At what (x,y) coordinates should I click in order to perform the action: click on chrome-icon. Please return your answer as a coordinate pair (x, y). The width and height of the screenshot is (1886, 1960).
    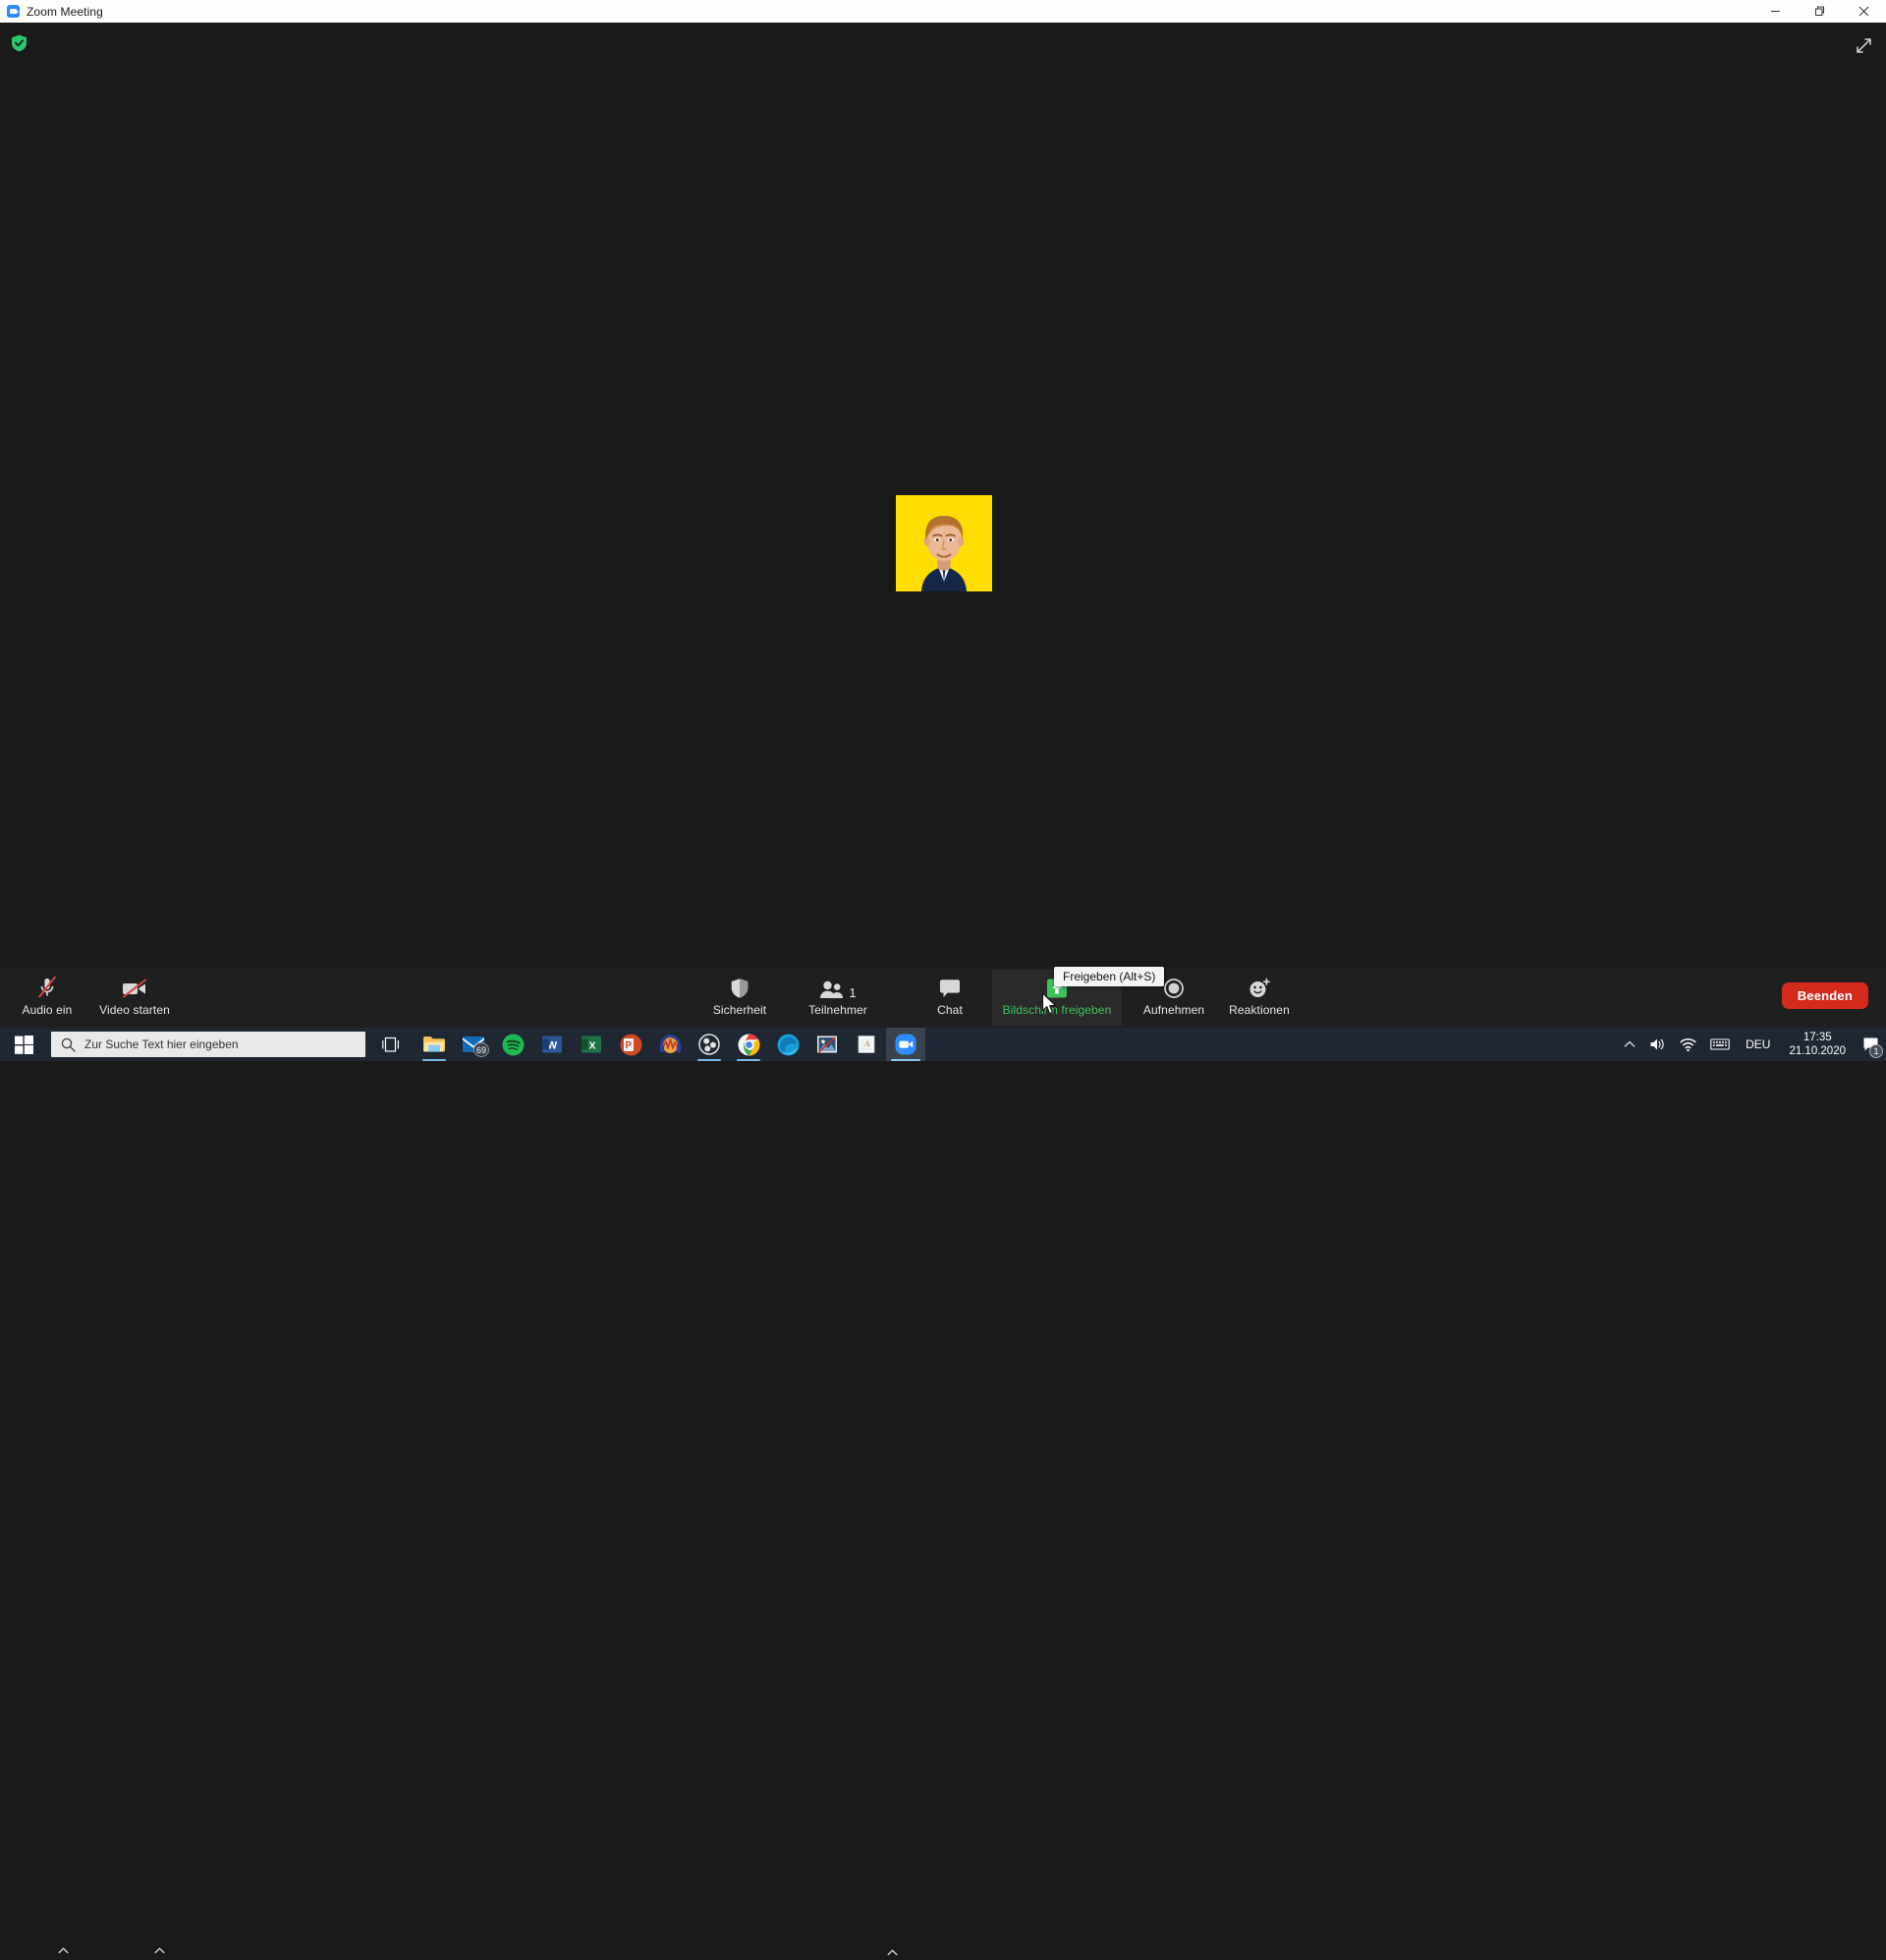
    Looking at the image, I should click on (748, 1044).